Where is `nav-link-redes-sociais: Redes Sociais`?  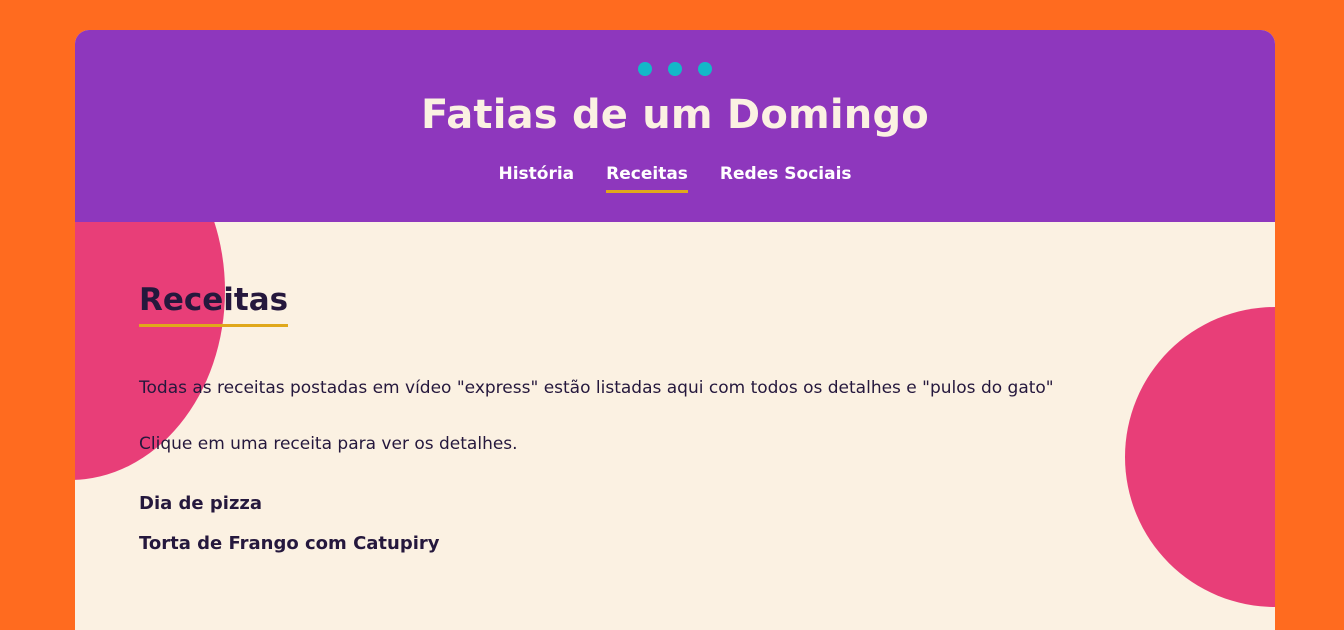 nav-link-redes-sociais: Redes Sociais is located at coordinates (786, 178).